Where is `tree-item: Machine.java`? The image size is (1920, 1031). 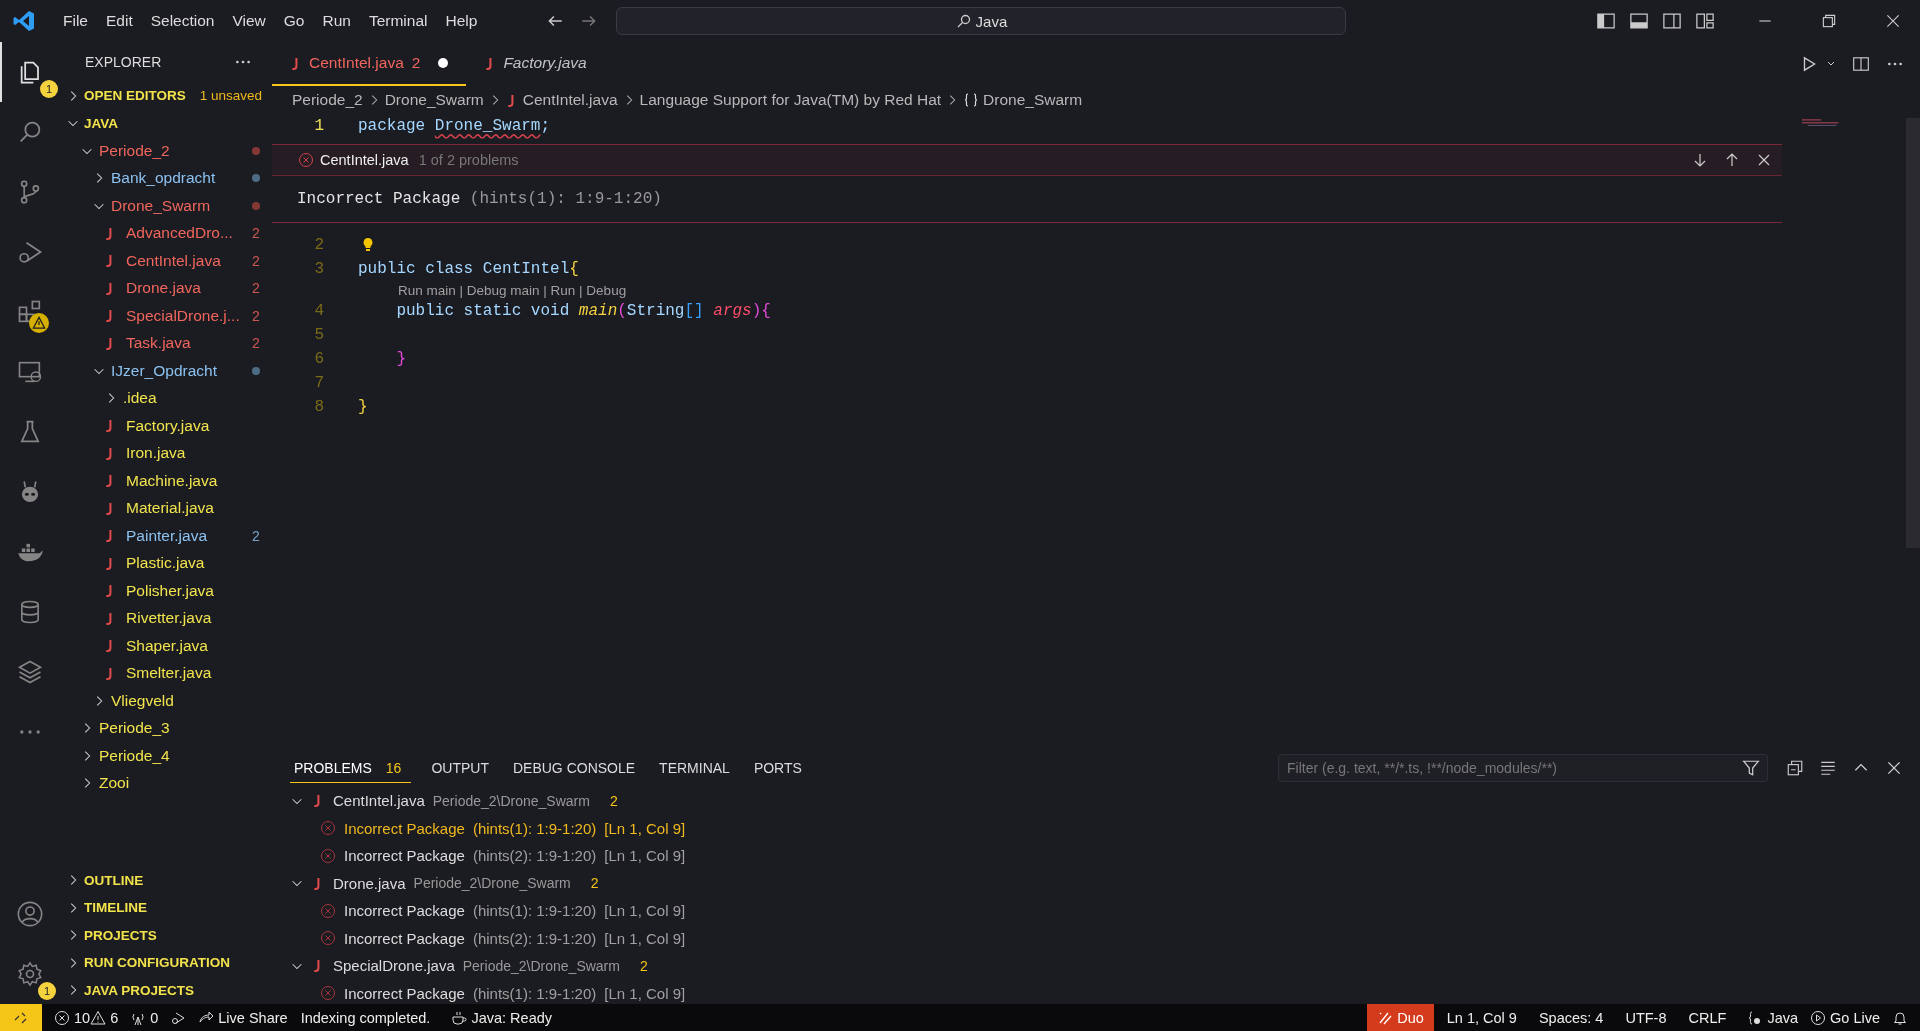 tree-item: Machine.java is located at coordinates (172, 480).